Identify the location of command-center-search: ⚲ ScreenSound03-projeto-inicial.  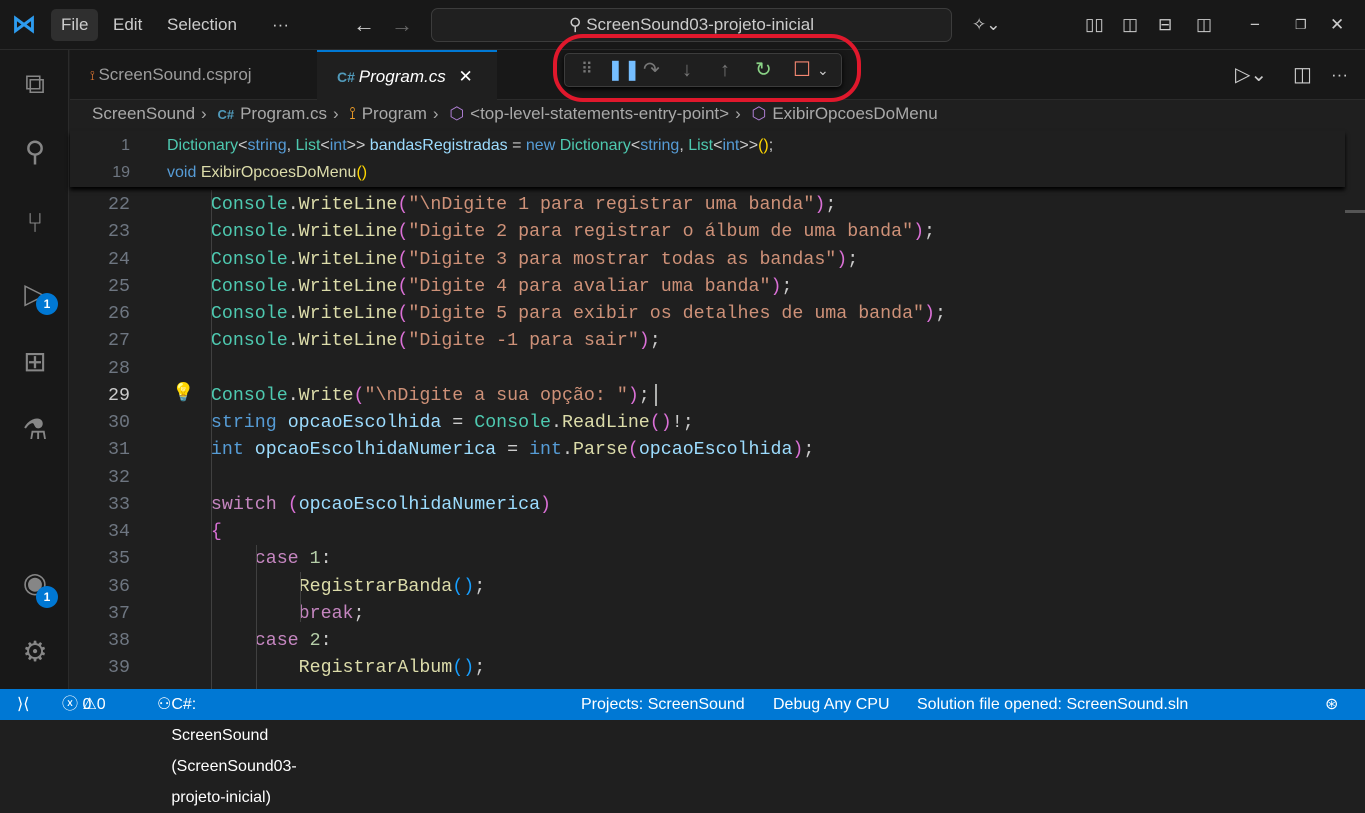
(691, 25).